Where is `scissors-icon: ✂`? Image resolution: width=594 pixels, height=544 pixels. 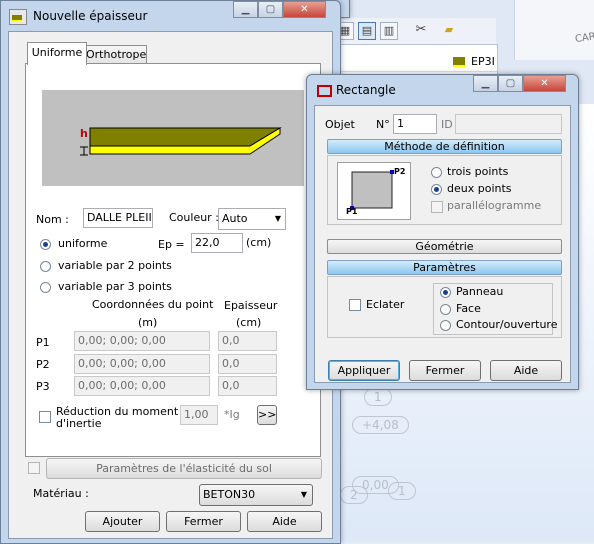 scissors-icon: ✂ is located at coordinates (421, 31).